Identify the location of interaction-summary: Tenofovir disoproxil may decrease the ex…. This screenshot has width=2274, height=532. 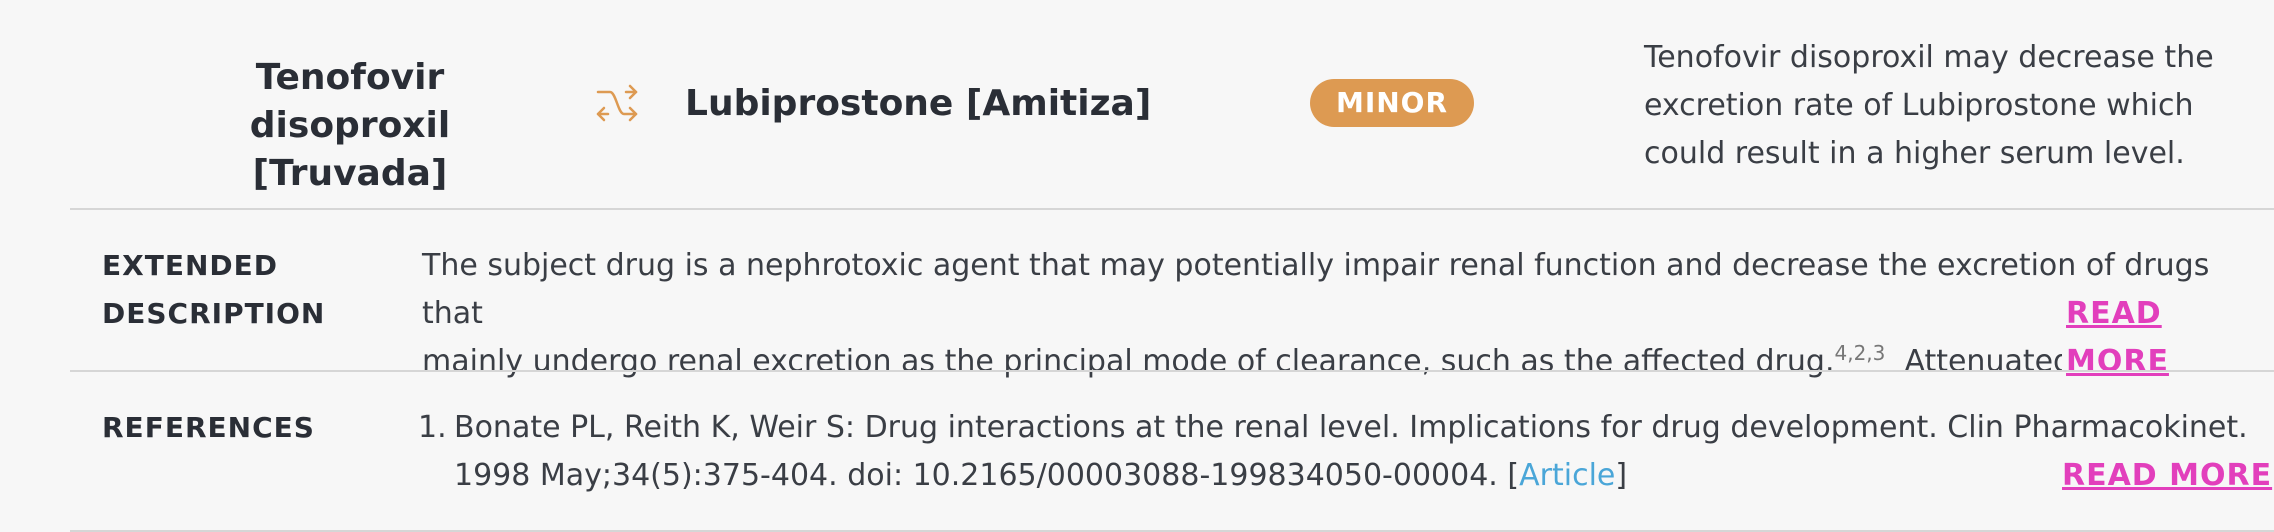
(1929, 105).